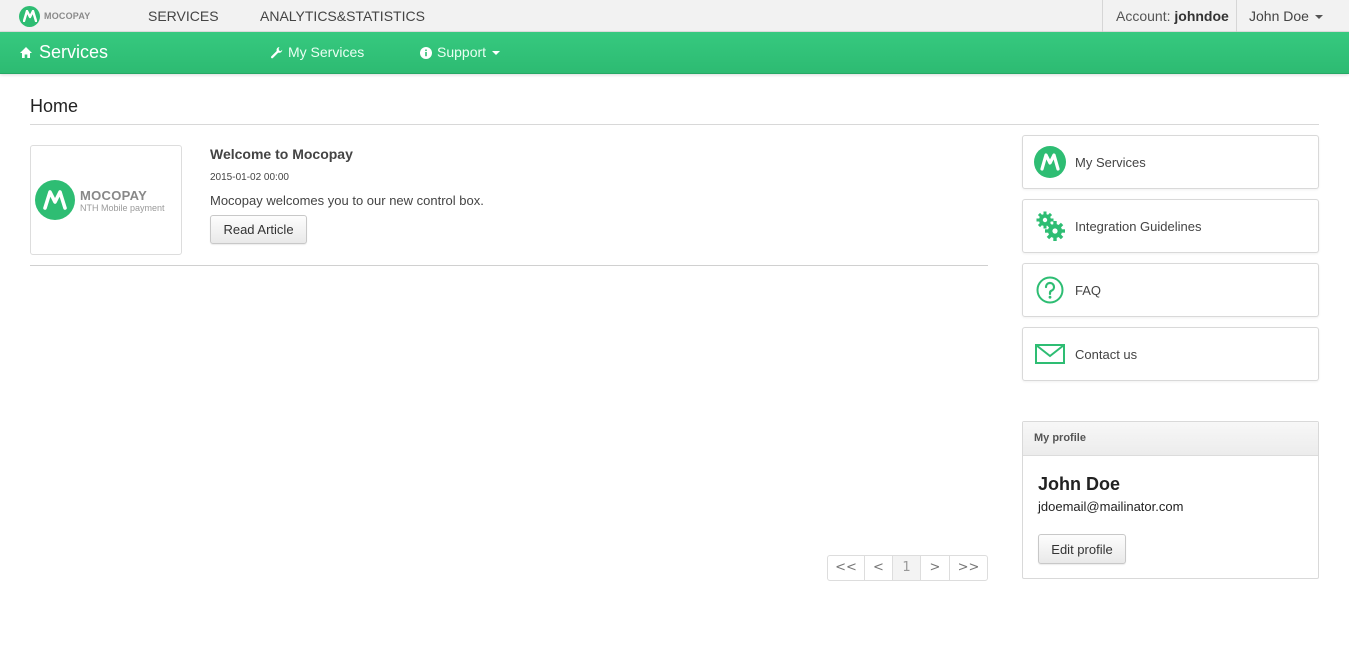 This screenshot has height=651, width=1349. I want to click on article-thumbnail: MOCOPAY NTH Mobile payment, so click(106, 200).